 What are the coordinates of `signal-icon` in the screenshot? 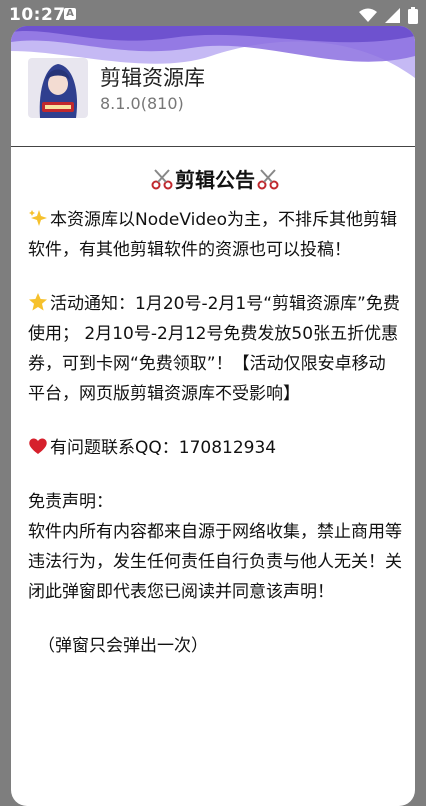 It's located at (392, 15).